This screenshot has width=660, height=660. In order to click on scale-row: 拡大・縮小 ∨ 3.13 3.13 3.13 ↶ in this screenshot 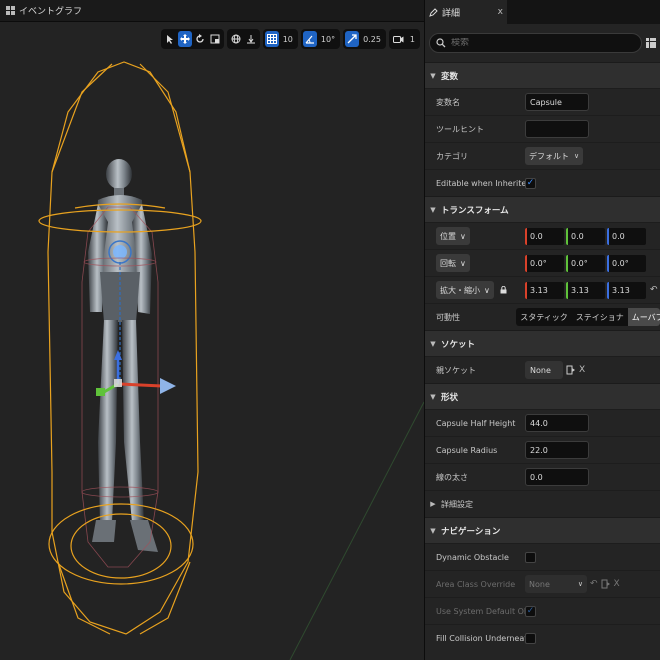, I will do `click(542, 289)`.